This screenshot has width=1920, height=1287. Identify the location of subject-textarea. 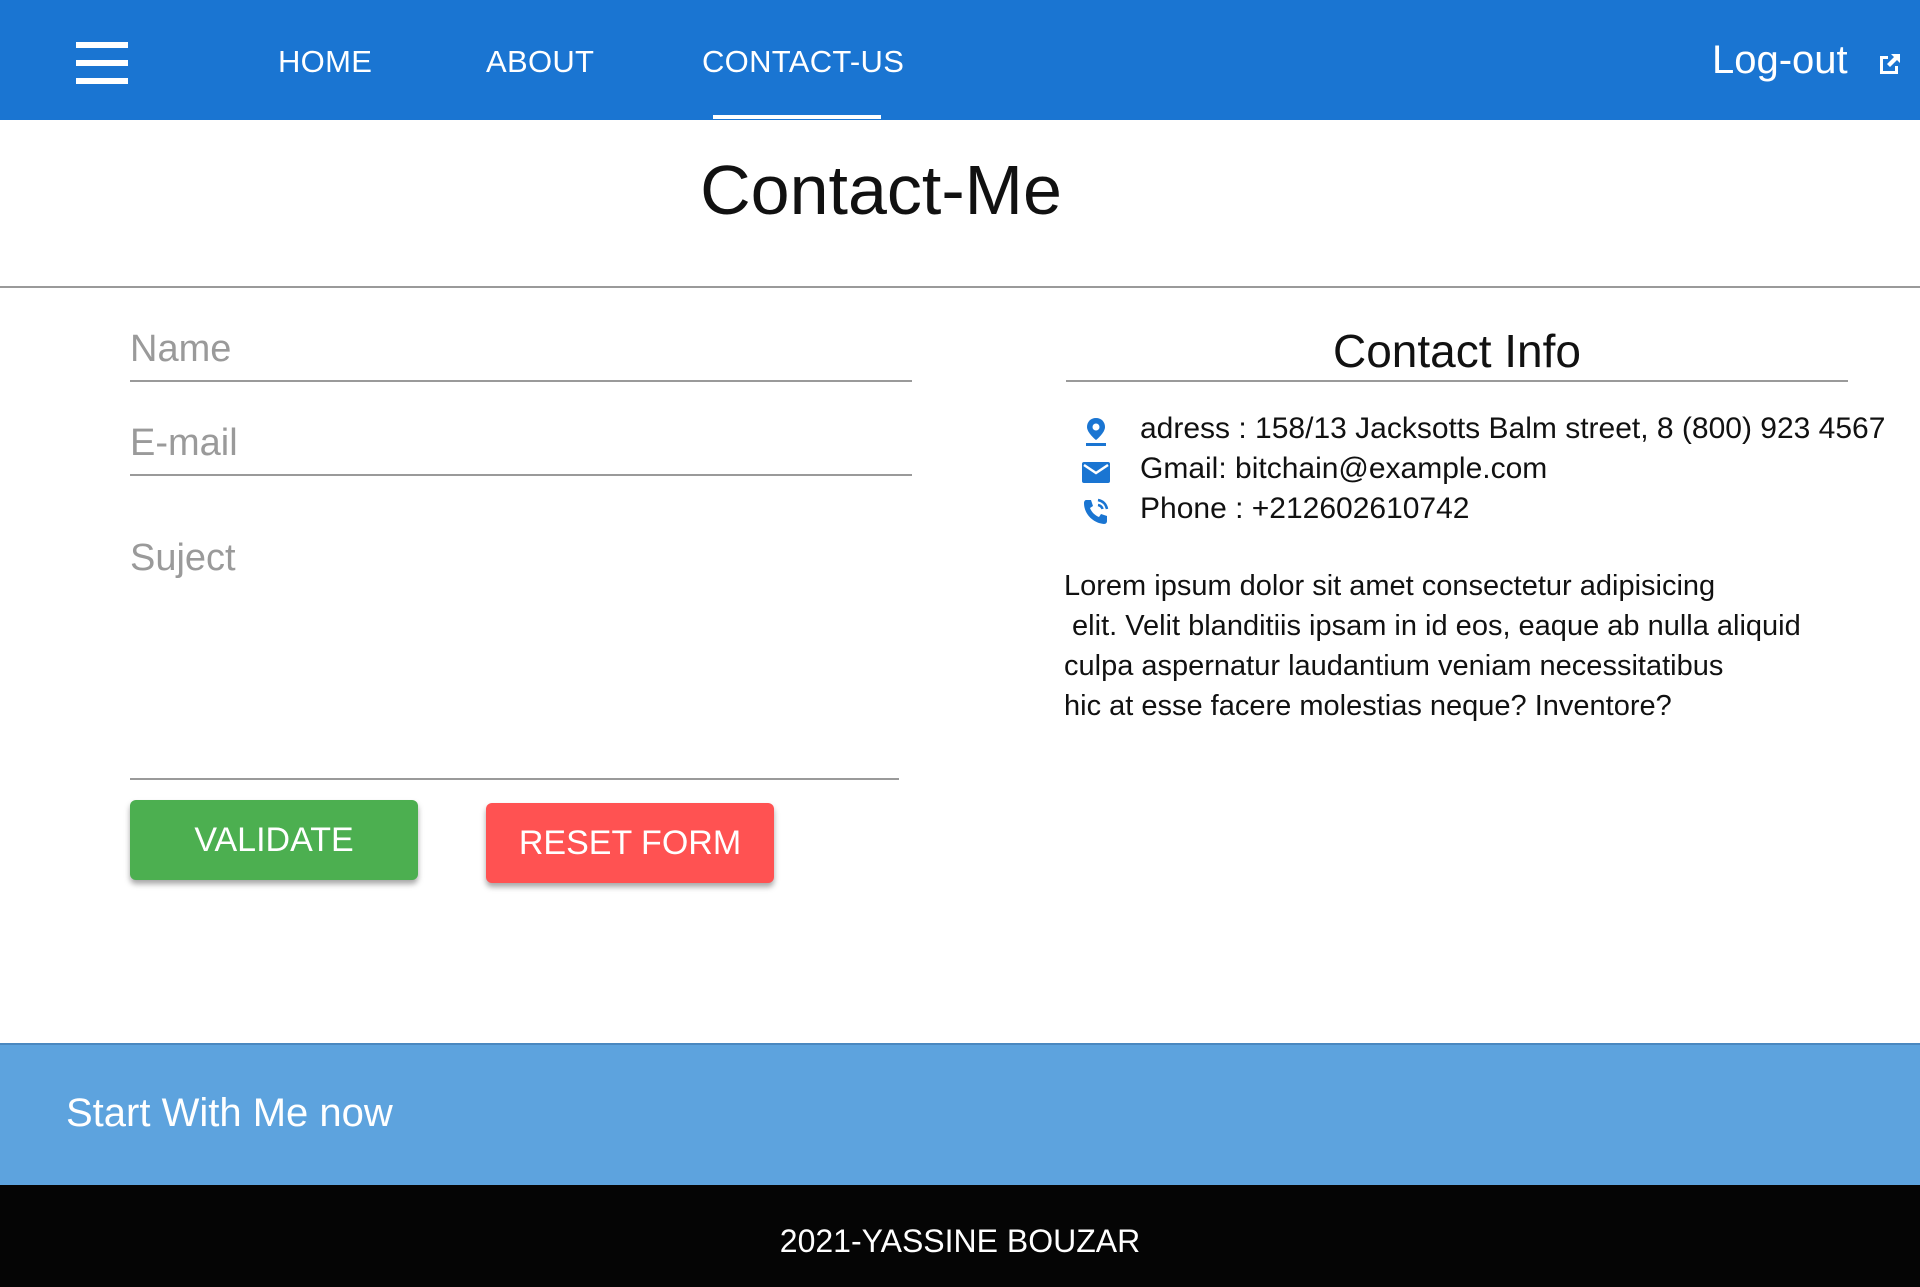
(514, 655).